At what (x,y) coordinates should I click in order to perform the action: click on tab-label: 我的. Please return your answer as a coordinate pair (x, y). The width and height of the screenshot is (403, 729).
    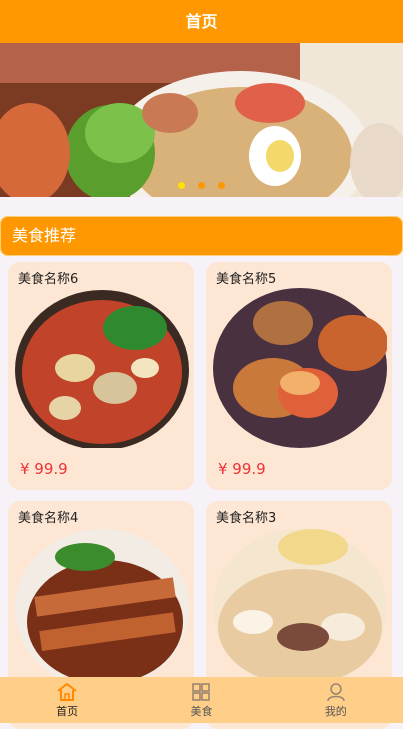
    Looking at the image, I should click on (335, 711).